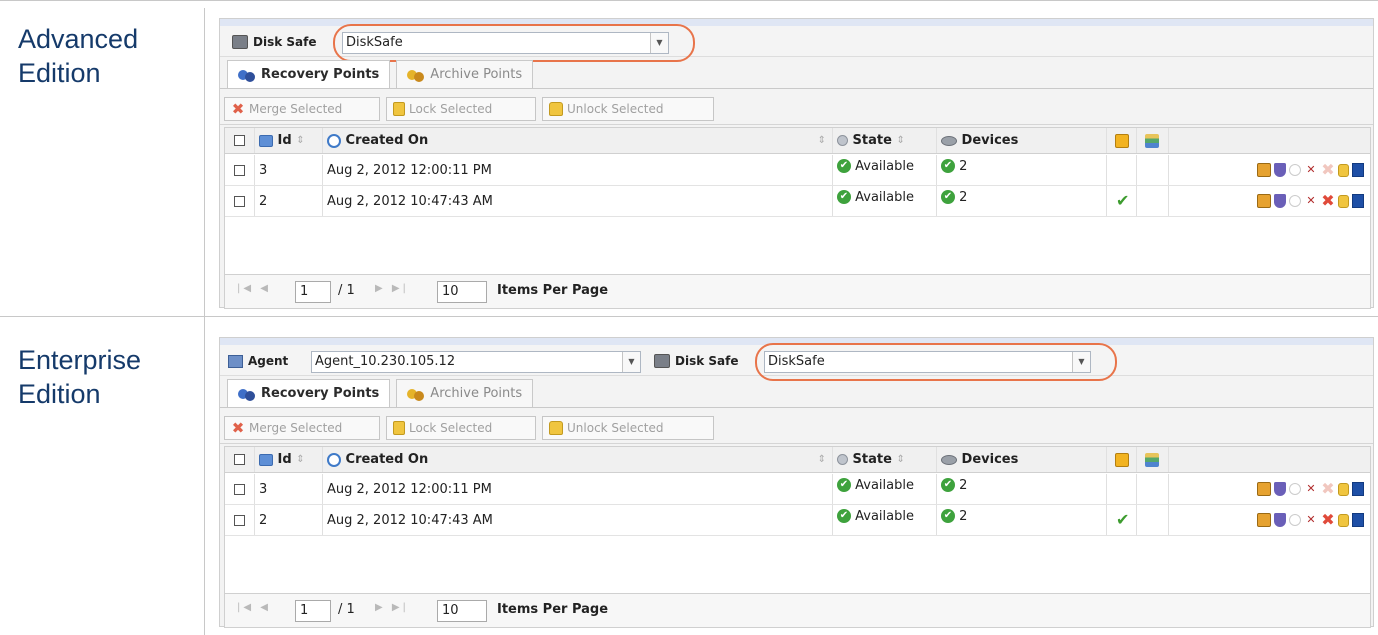 This screenshot has height=635, width=1378. I want to click on cell-id: 2, so click(289, 520).